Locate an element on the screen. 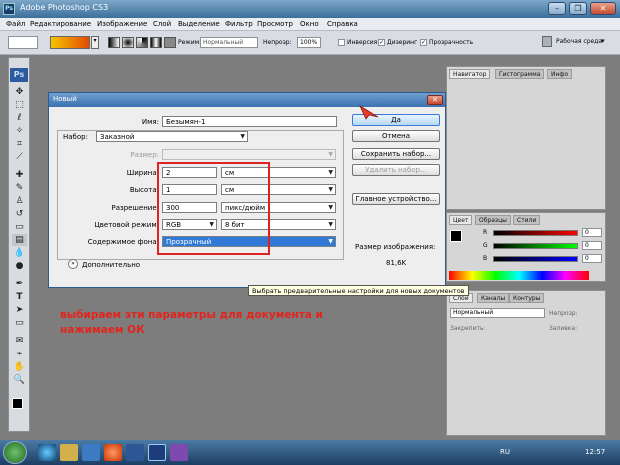 Image resolution: width=620 pixels, height=465 pixels. cancel-button: Отмена is located at coordinates (396, 136).